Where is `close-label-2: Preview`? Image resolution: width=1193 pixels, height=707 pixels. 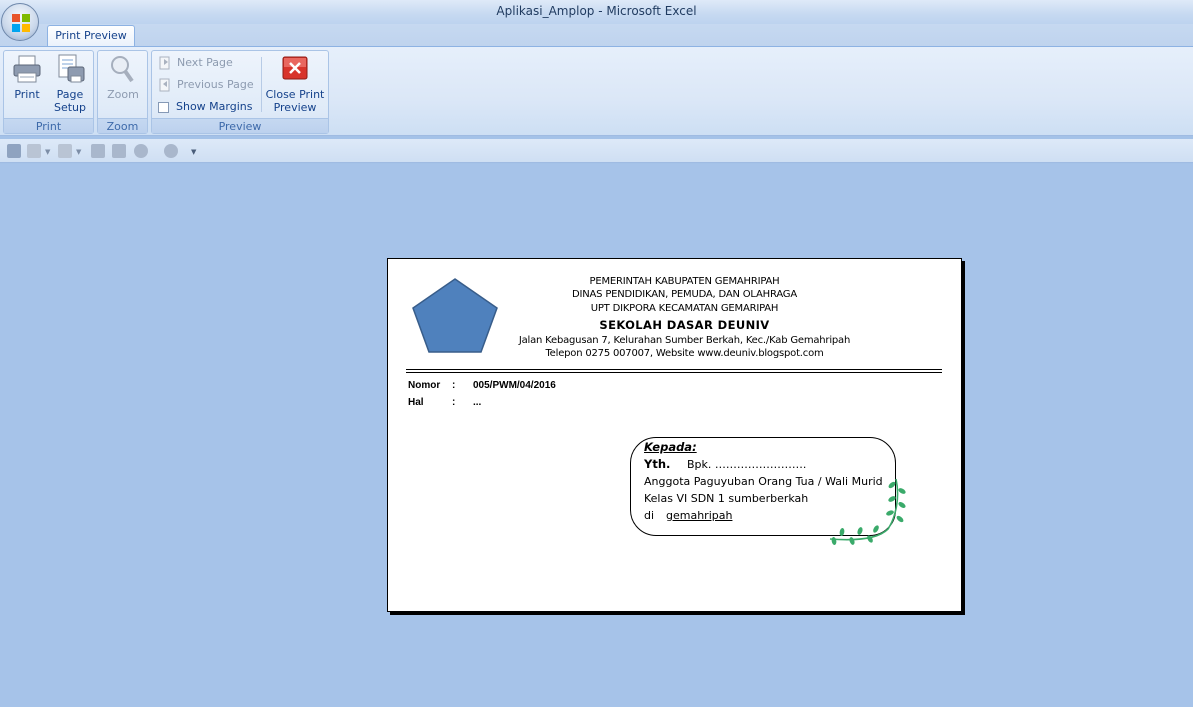
close-label-2: Preview is located at coordinates (295, 107).